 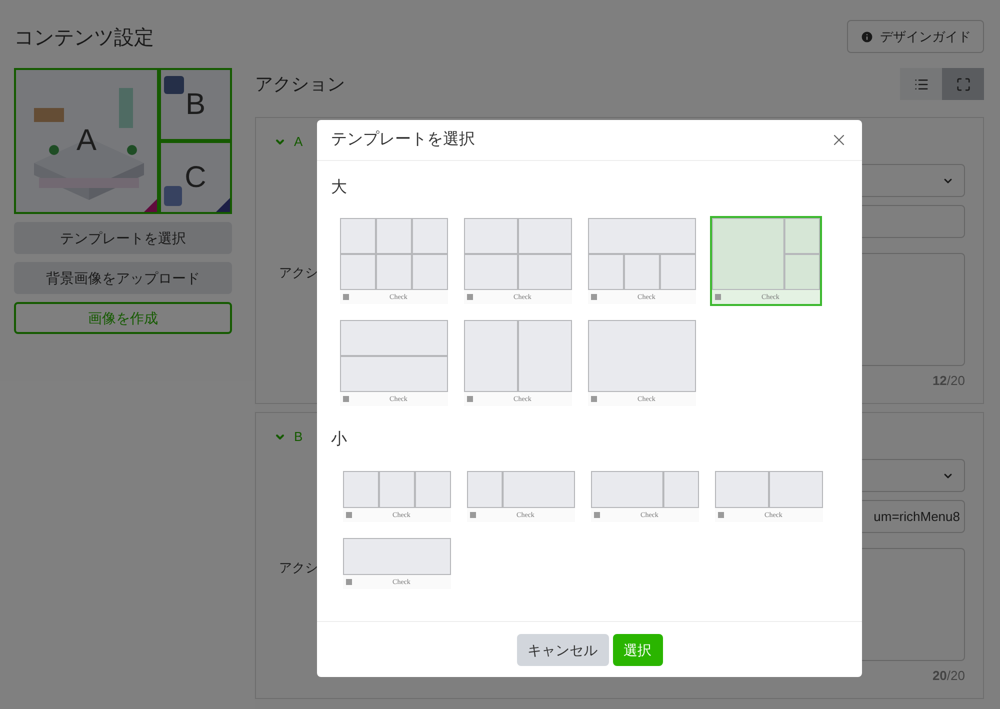 I want to click on tap-area: A, so click(x=86, y=141).